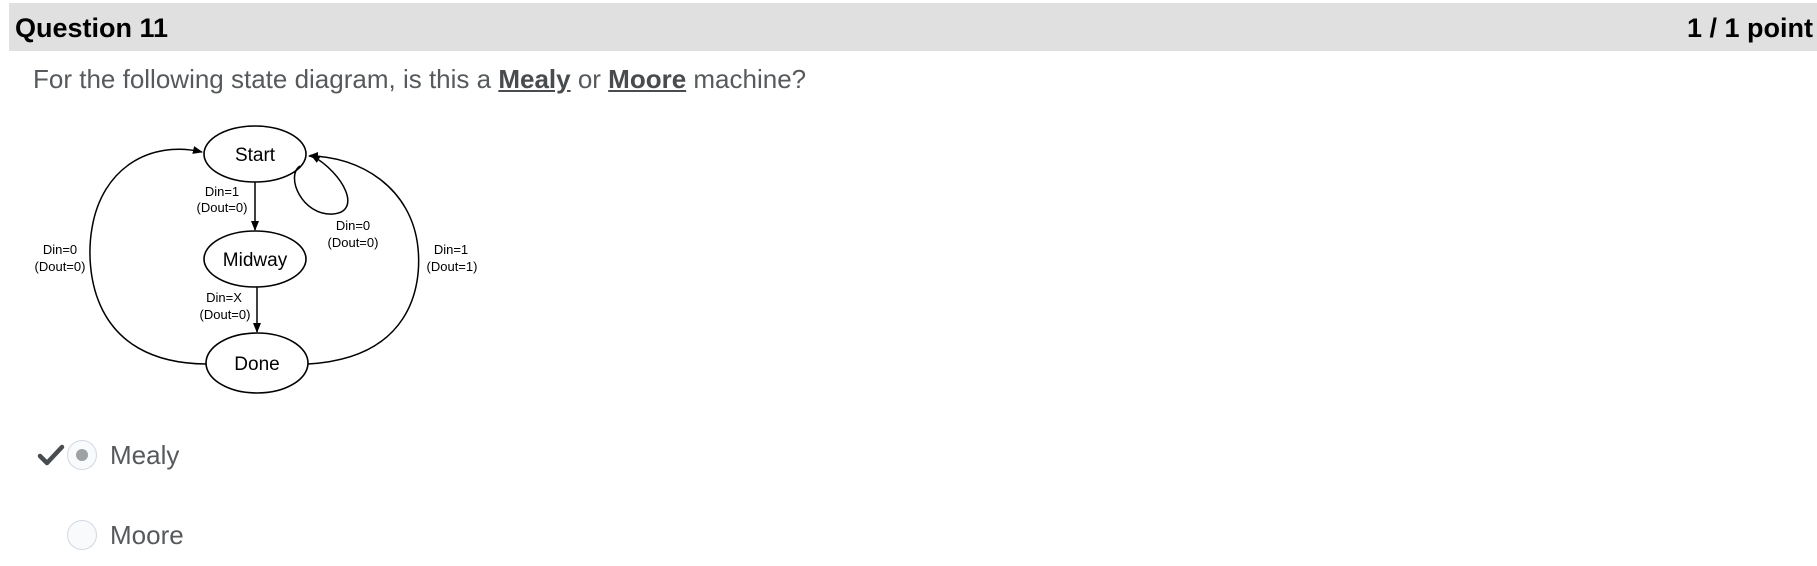  What do you see at coordinates (224, 297) in the screenshot?
I see `transition-midway-done-din: Din=X` at bounding box center [224, 297].